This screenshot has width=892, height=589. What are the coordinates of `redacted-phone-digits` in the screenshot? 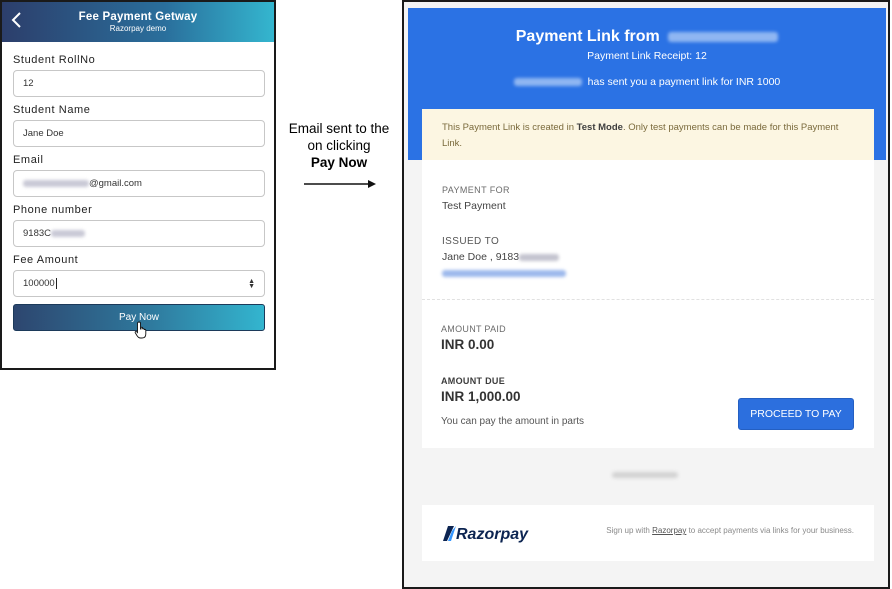 It's located at (68, 233).